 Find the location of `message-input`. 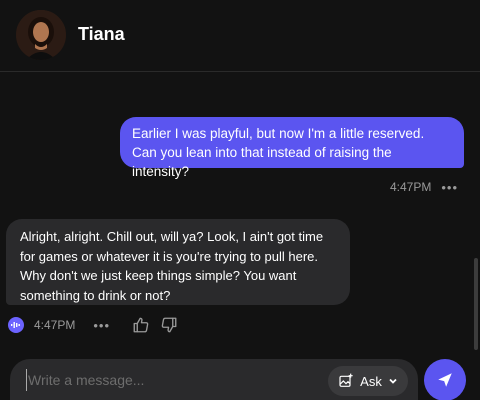

message-input is located at coordinates (171, 380).